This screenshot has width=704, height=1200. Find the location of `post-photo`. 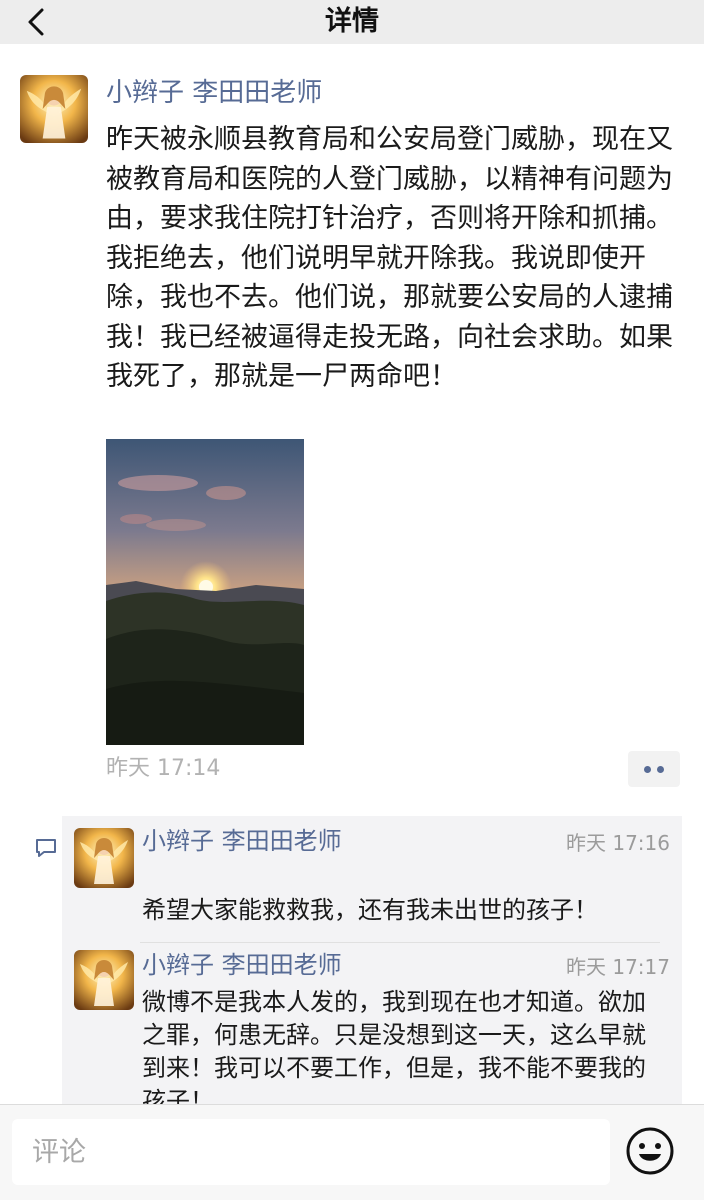

post-photo is located at coordinates (205, 592).